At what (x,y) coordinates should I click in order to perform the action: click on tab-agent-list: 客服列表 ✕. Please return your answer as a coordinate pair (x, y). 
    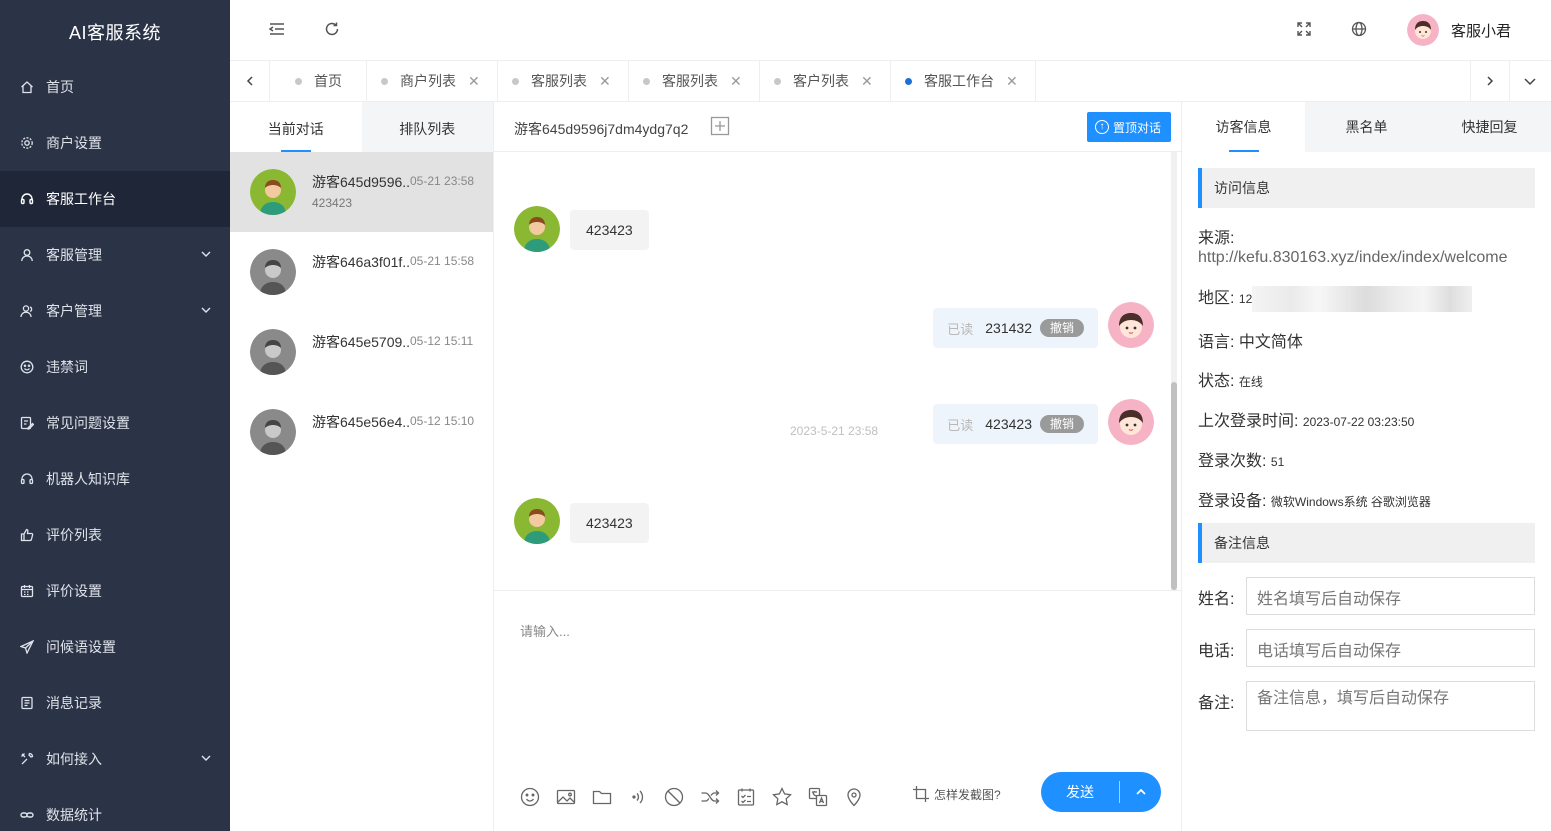
    Looking at the image, I should click on (563, 81).